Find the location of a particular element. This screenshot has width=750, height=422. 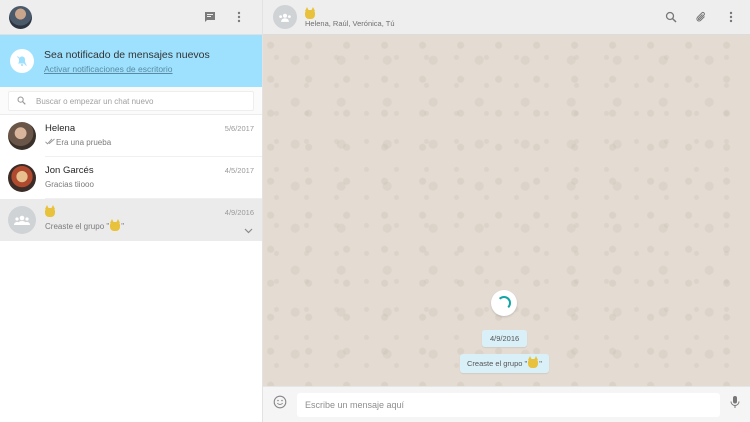

message-input is located at coordinates (508, 404).